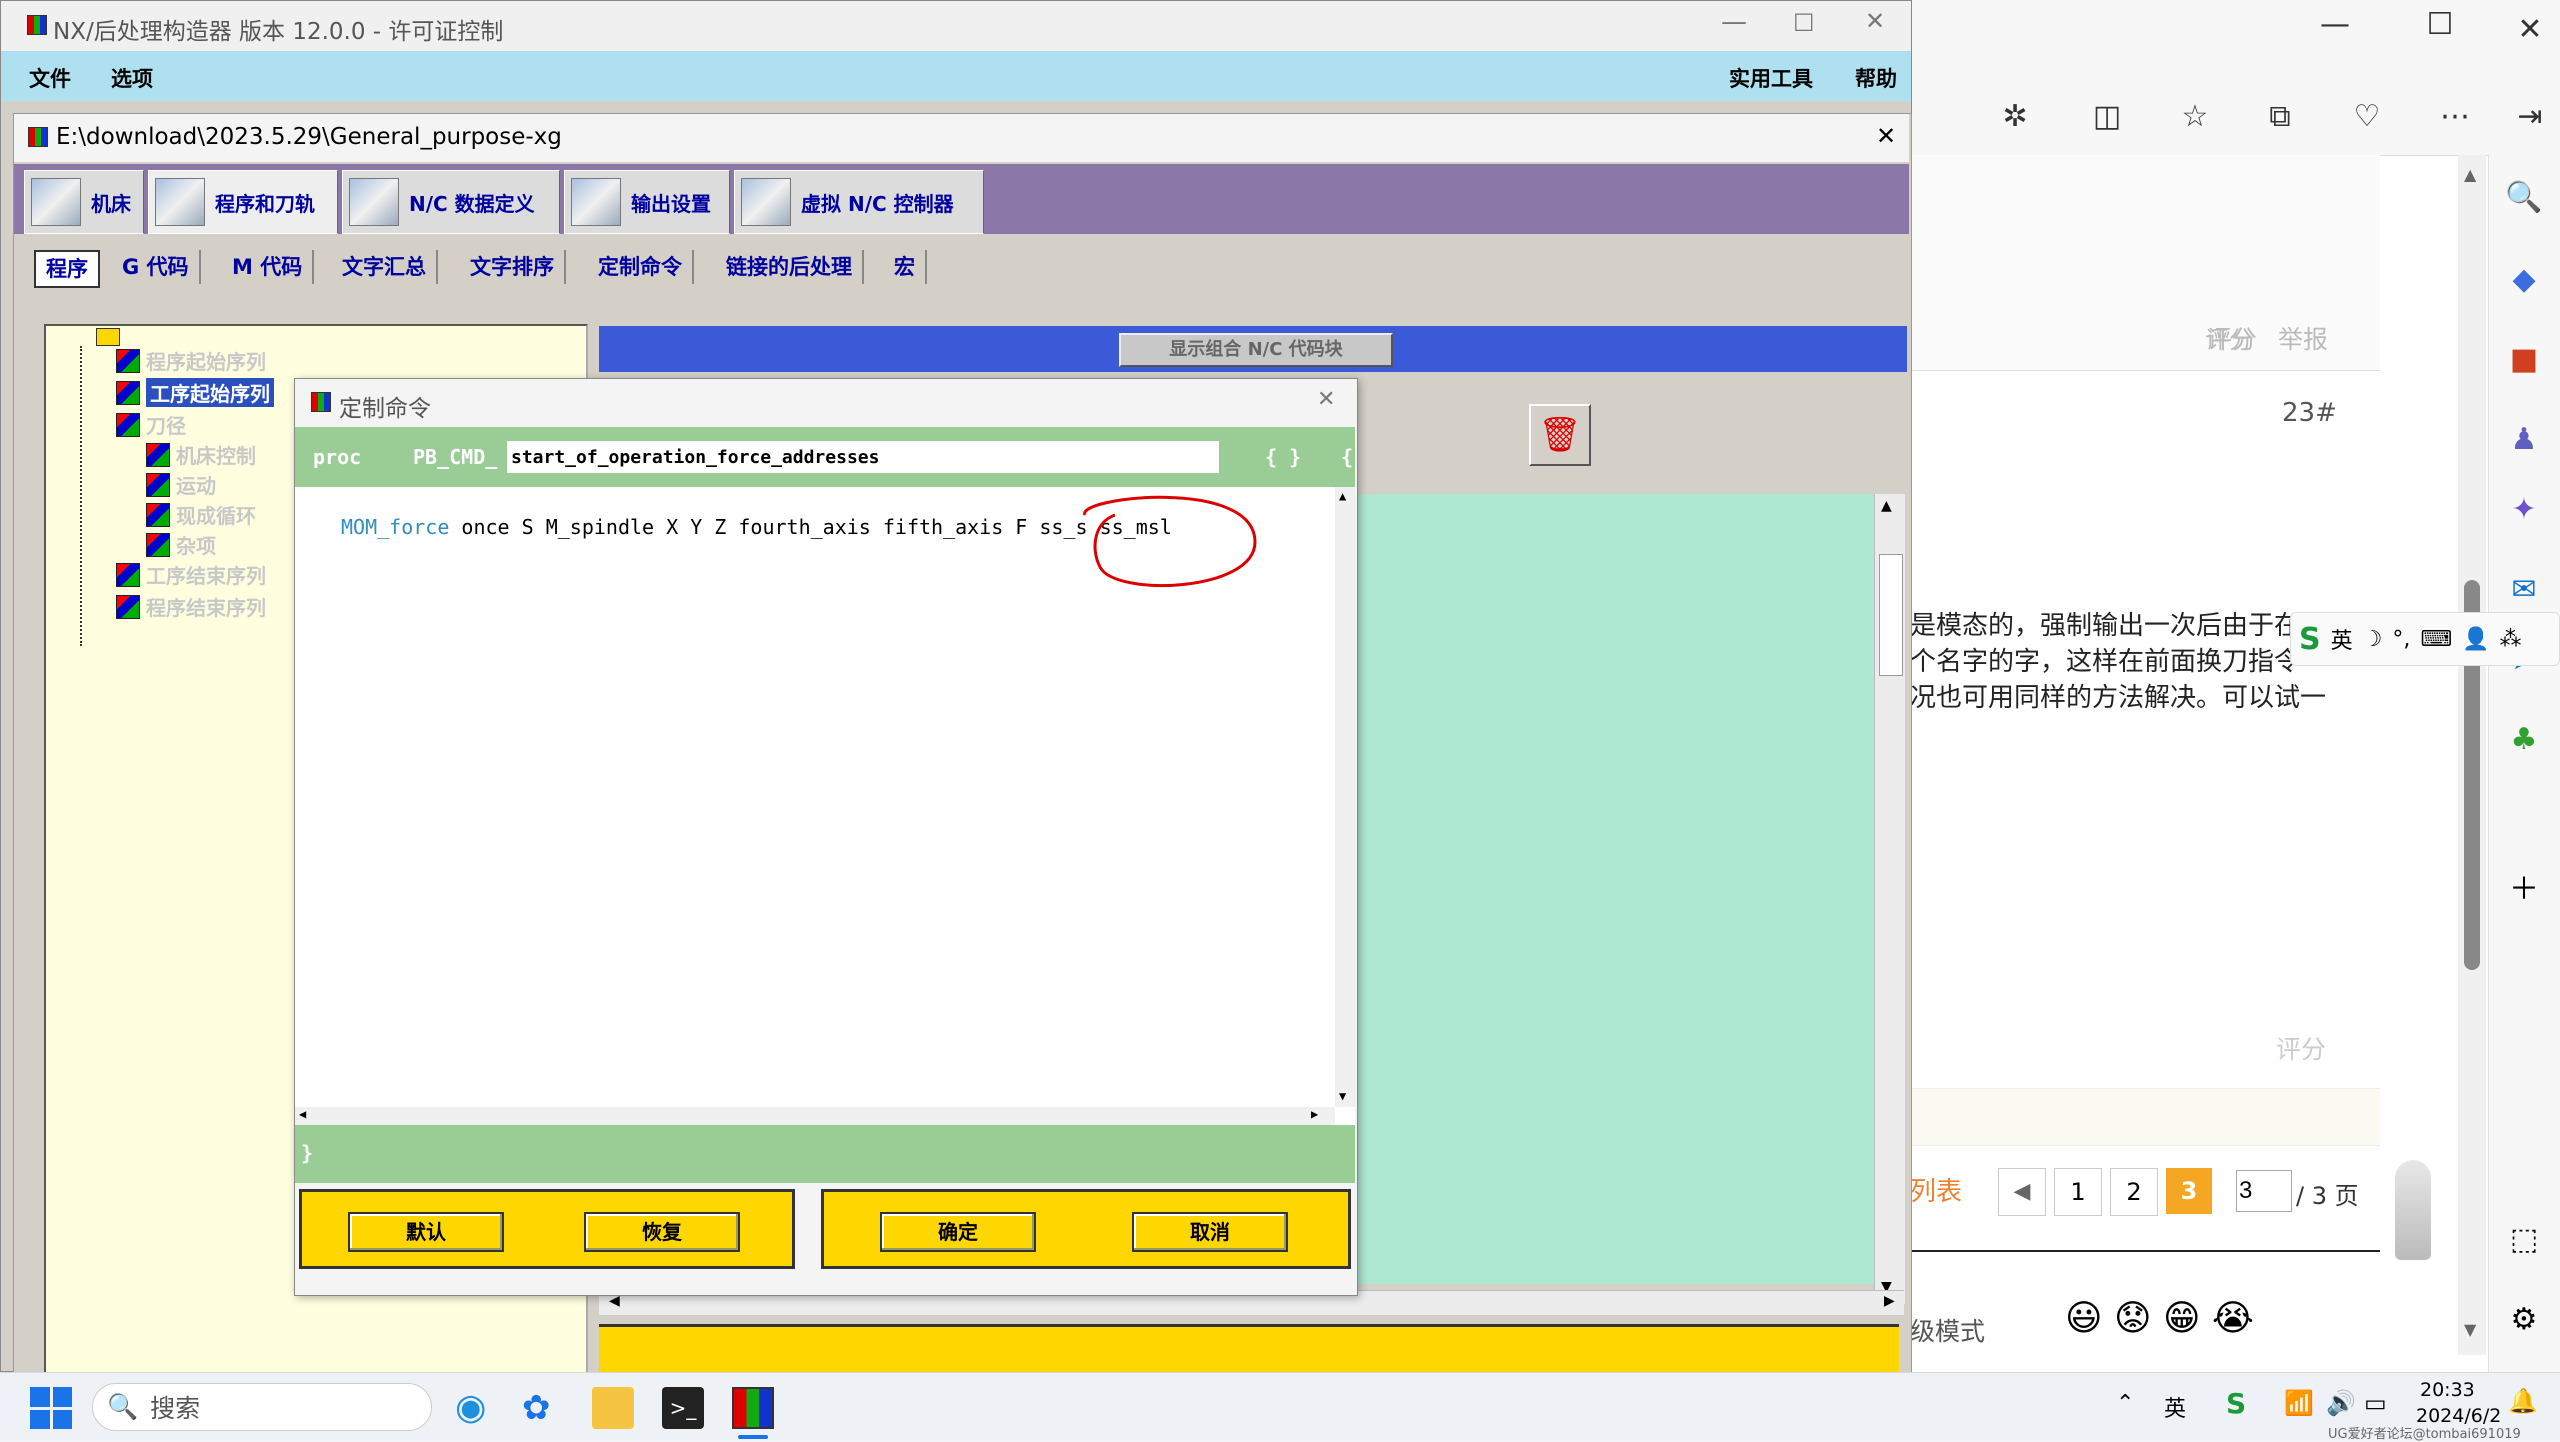 This screenshot has width=2560, height=1442. What do you see at coordinates (451, 202) in the screenshot?
I see `tab-nc-data: N/C 数据定义` at bounding box center [451, 202].